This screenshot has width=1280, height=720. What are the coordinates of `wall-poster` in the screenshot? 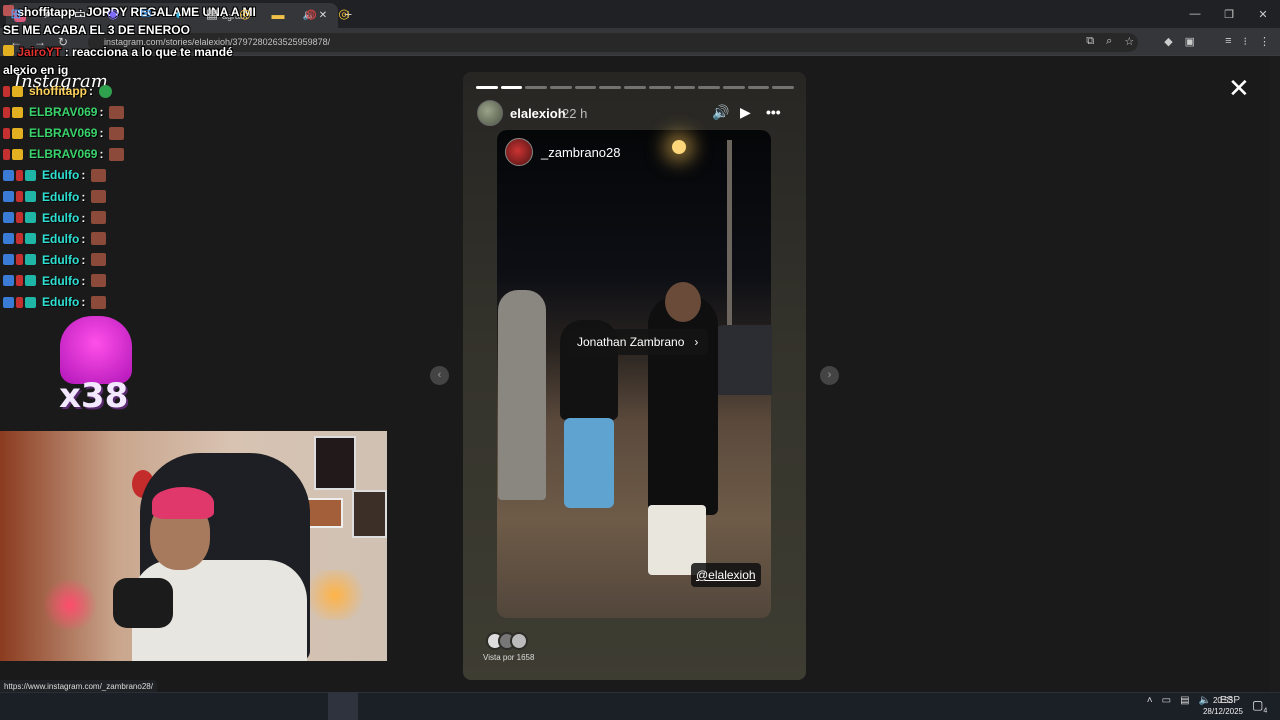 It's located at (369, 514).